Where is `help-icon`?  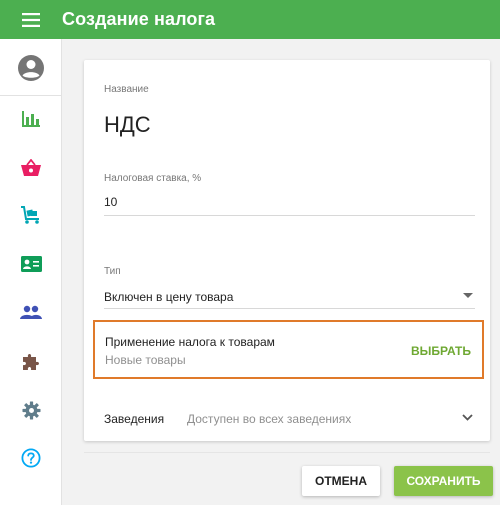 help-icon is located at coordinates (31, 458).